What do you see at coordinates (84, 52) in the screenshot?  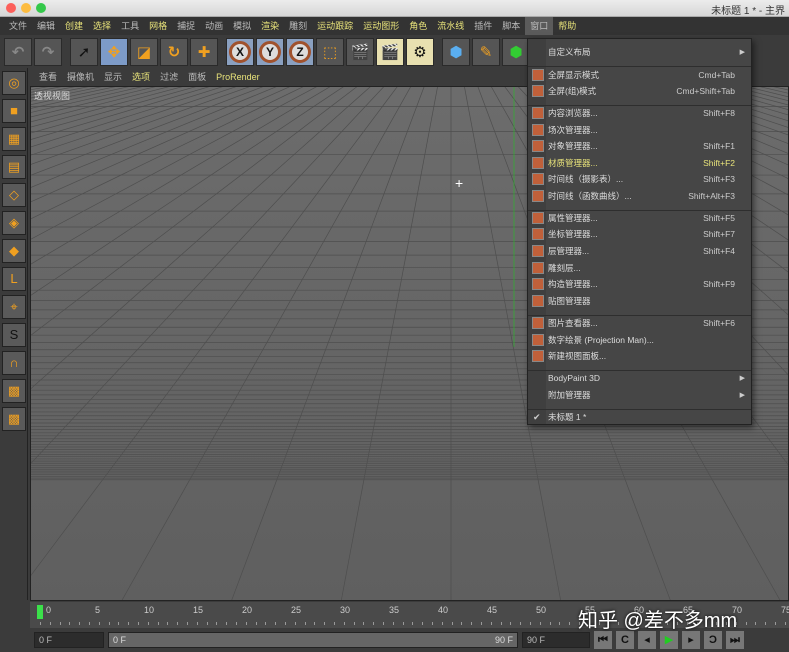 I see `select-tool-button: ➚` at bounding box center [84, 52].